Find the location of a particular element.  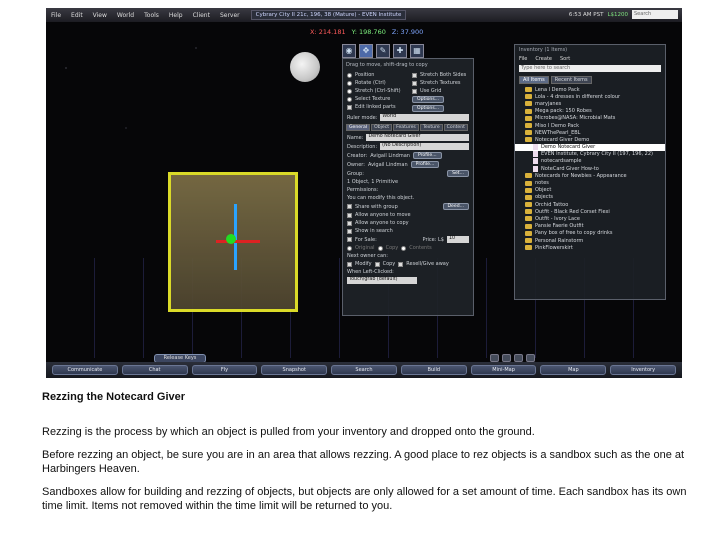

next-owner-resell: Resell/Give away is located at coordinates (427, 264).